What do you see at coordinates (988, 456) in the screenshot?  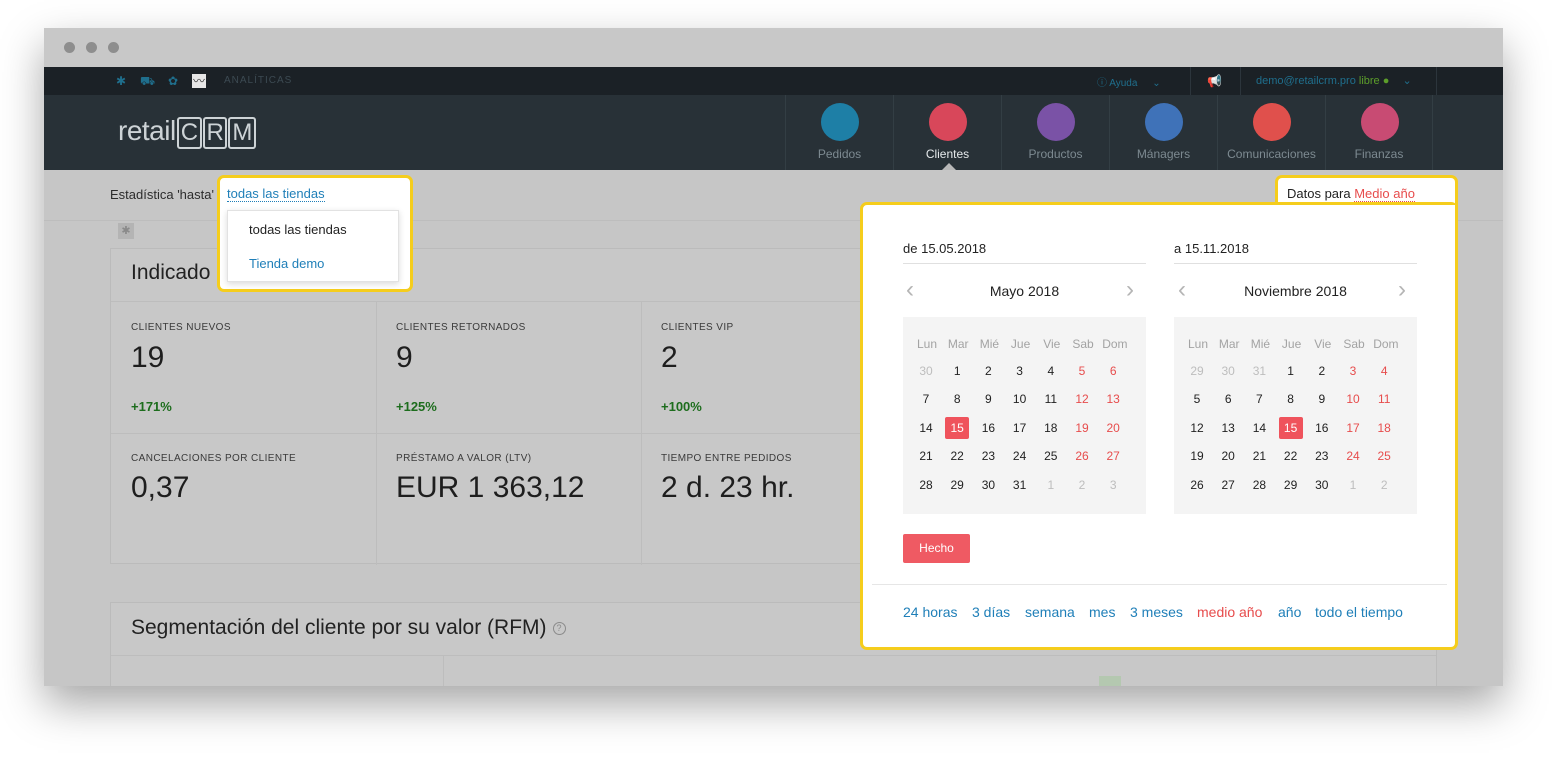 I see `calendar-day: 23` at bounding box center [988, 456].